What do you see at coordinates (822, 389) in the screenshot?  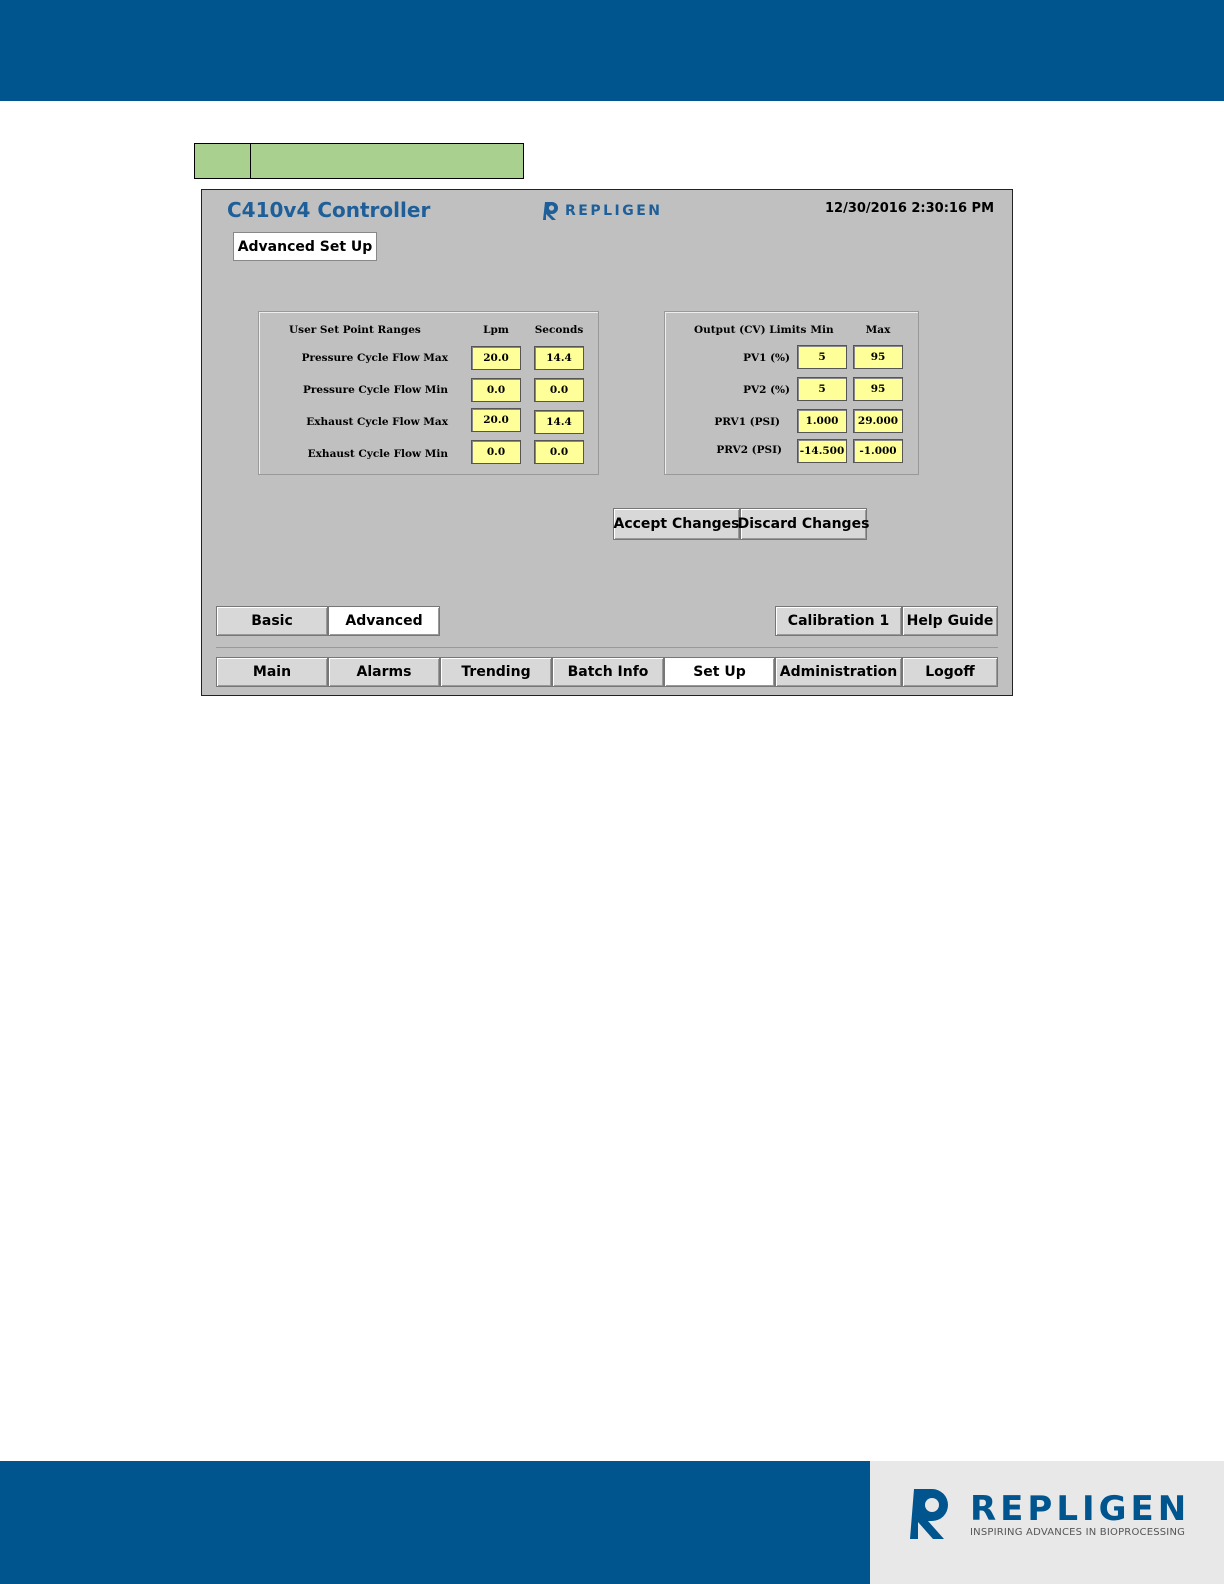 I see `pv2-min: 5` at bounding box center [822, 389].